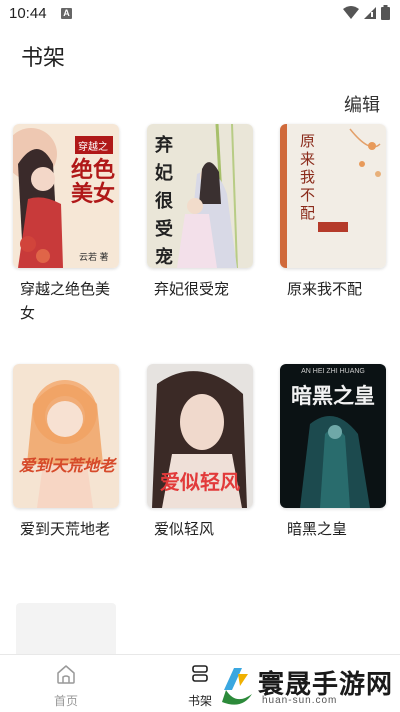  I want to click on cover-title: 绝色美女, so click(93, 182).